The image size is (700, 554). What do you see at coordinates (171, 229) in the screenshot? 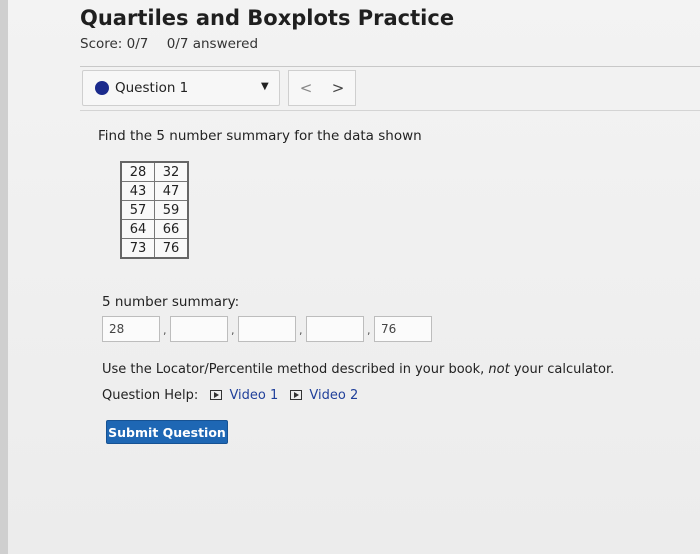
I see `table-cell: 66` at bounding box center [171, 229].